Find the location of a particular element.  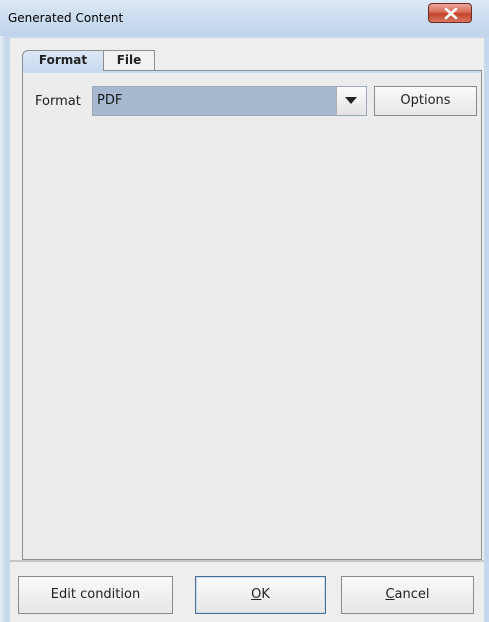

chevron-down-icon is located at coordinates (351, 100).